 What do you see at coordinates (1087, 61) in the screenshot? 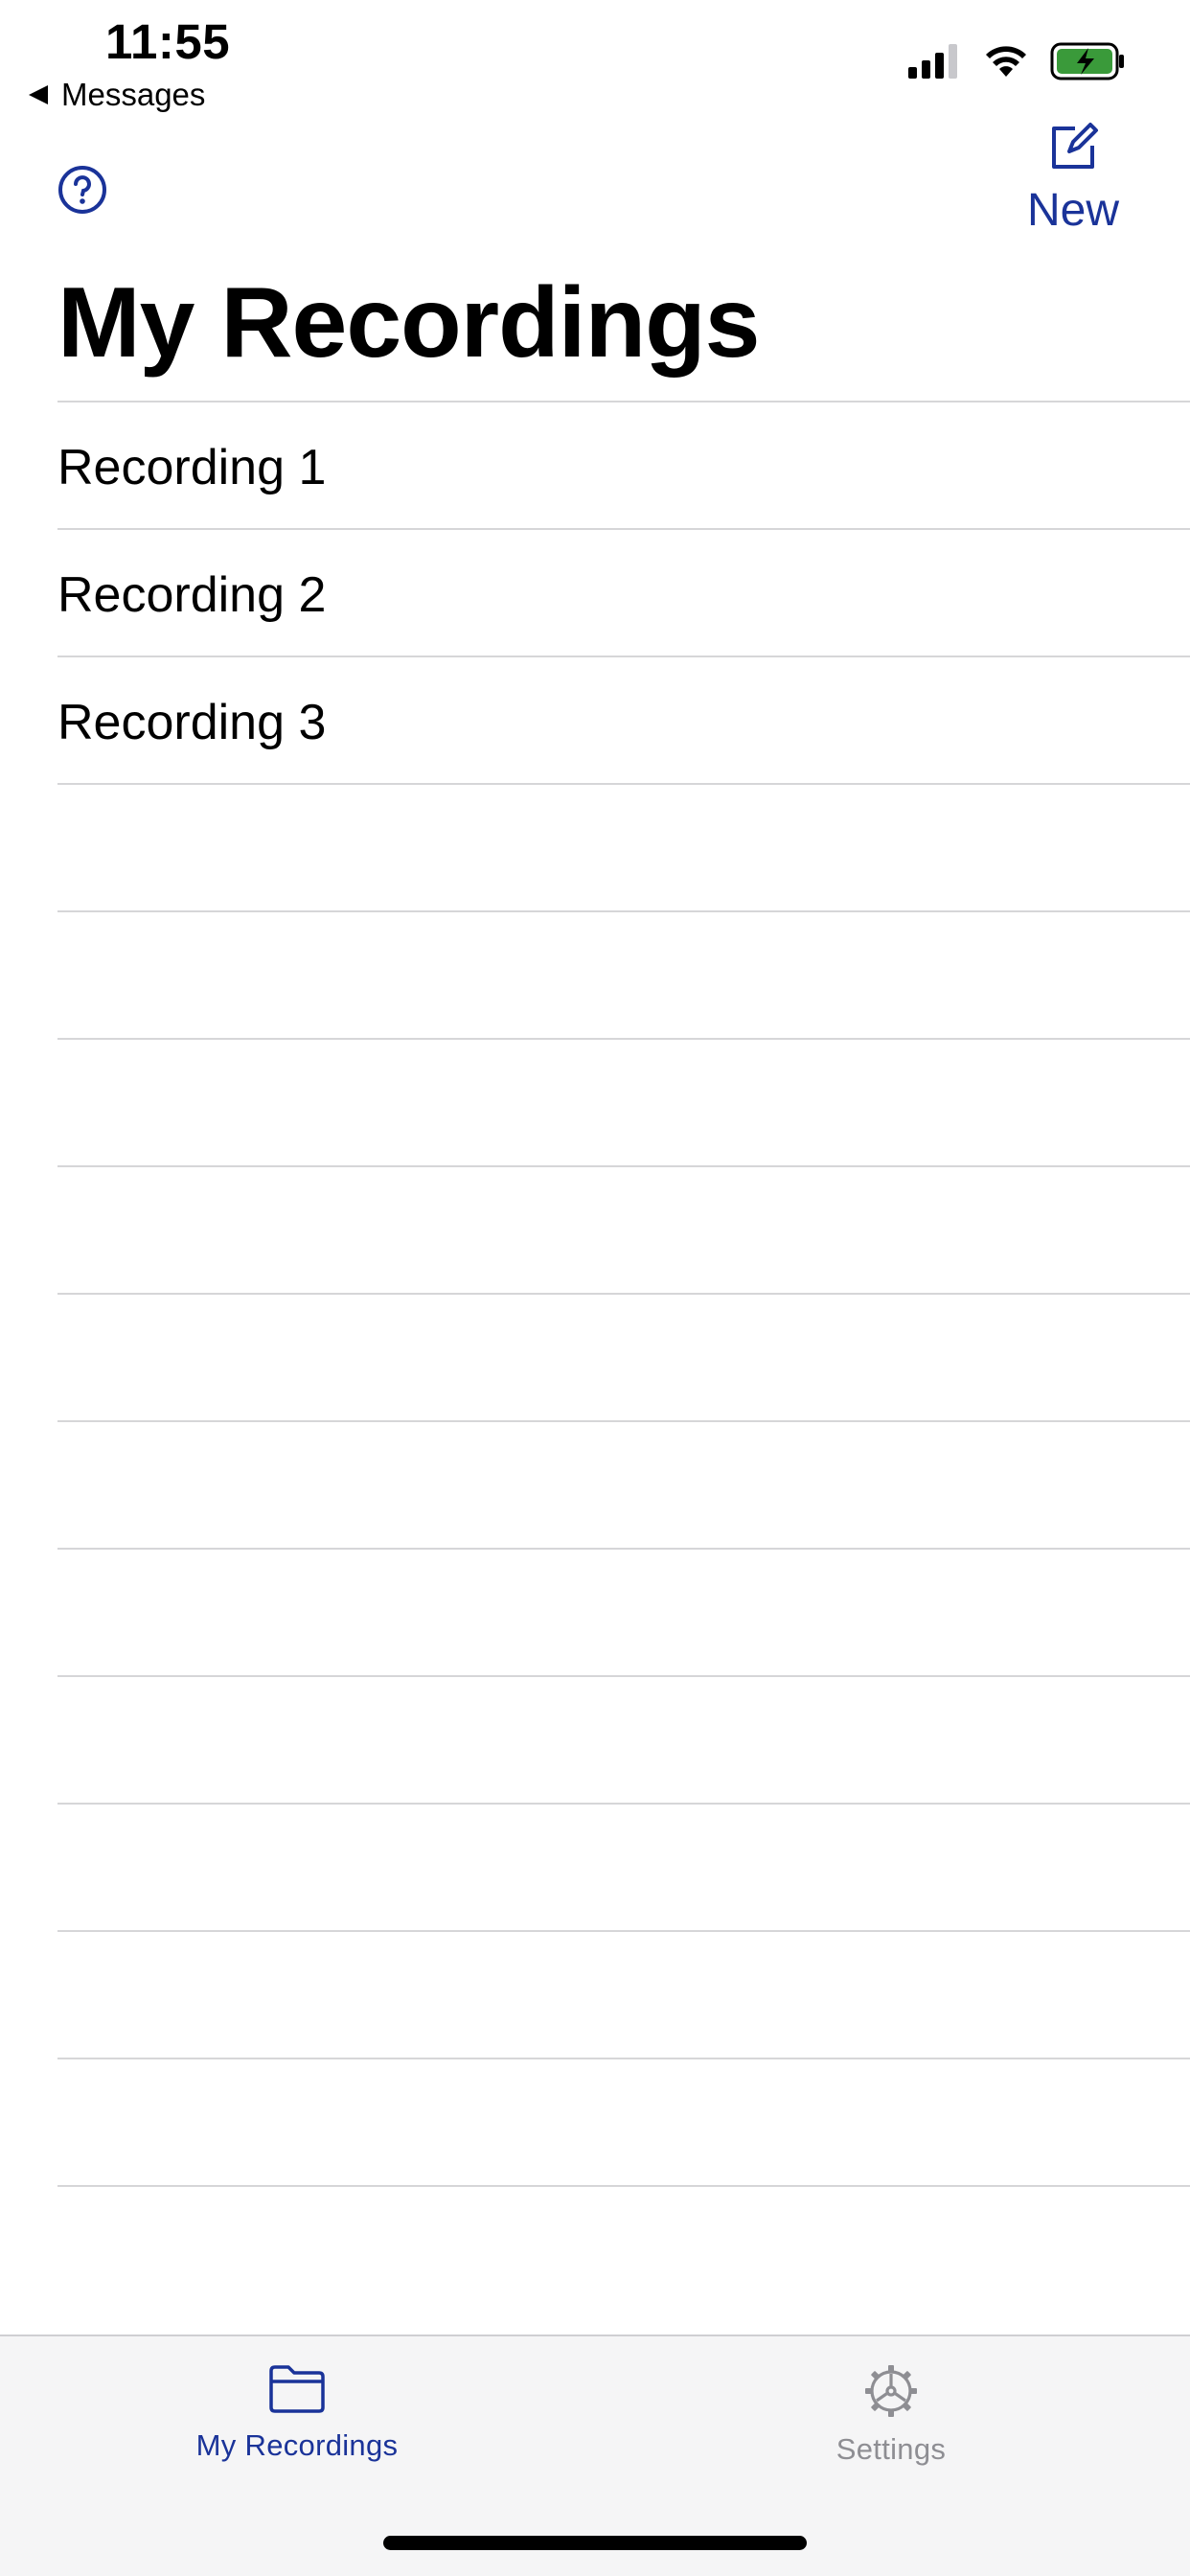
I see `battery-charging-icon` at bounding box center [1087, 61].